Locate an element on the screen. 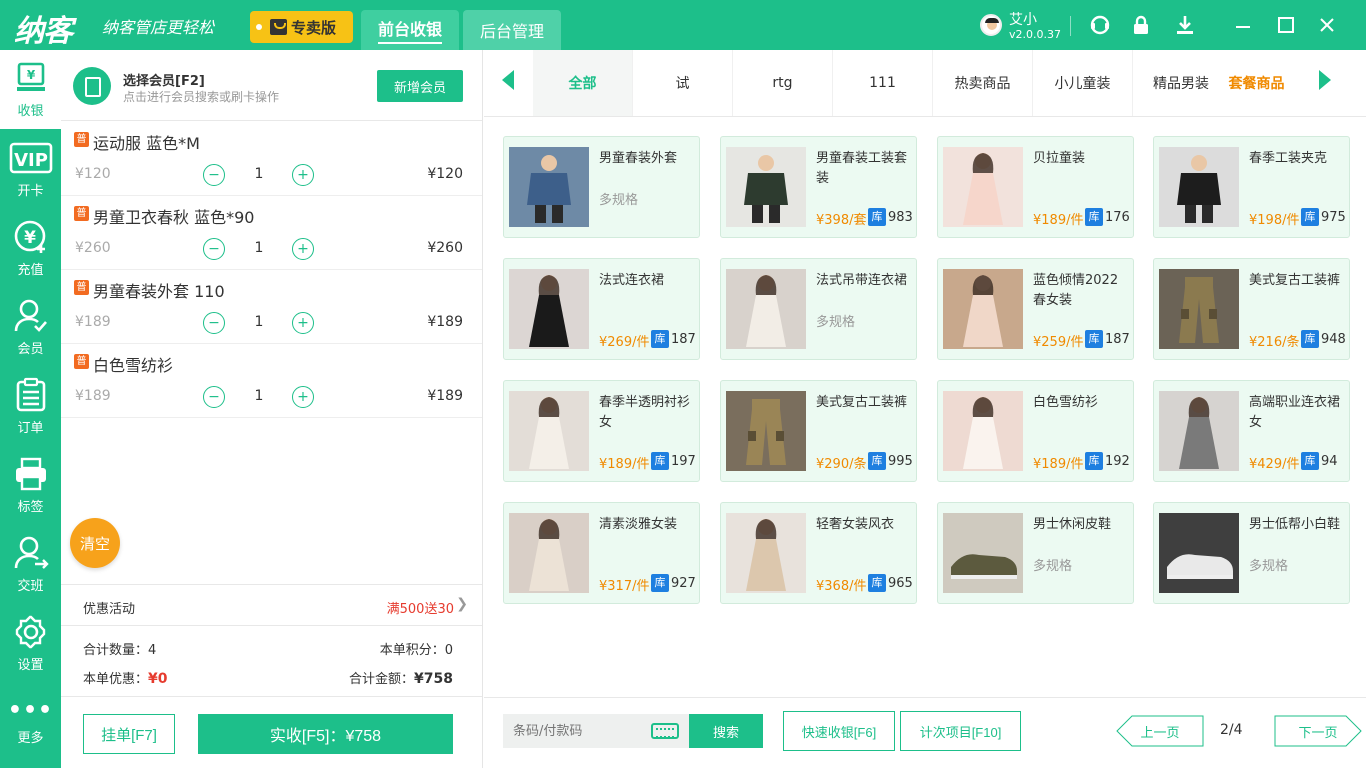  sidebar-item-order: 订单 is located at coordinates (30, 406).